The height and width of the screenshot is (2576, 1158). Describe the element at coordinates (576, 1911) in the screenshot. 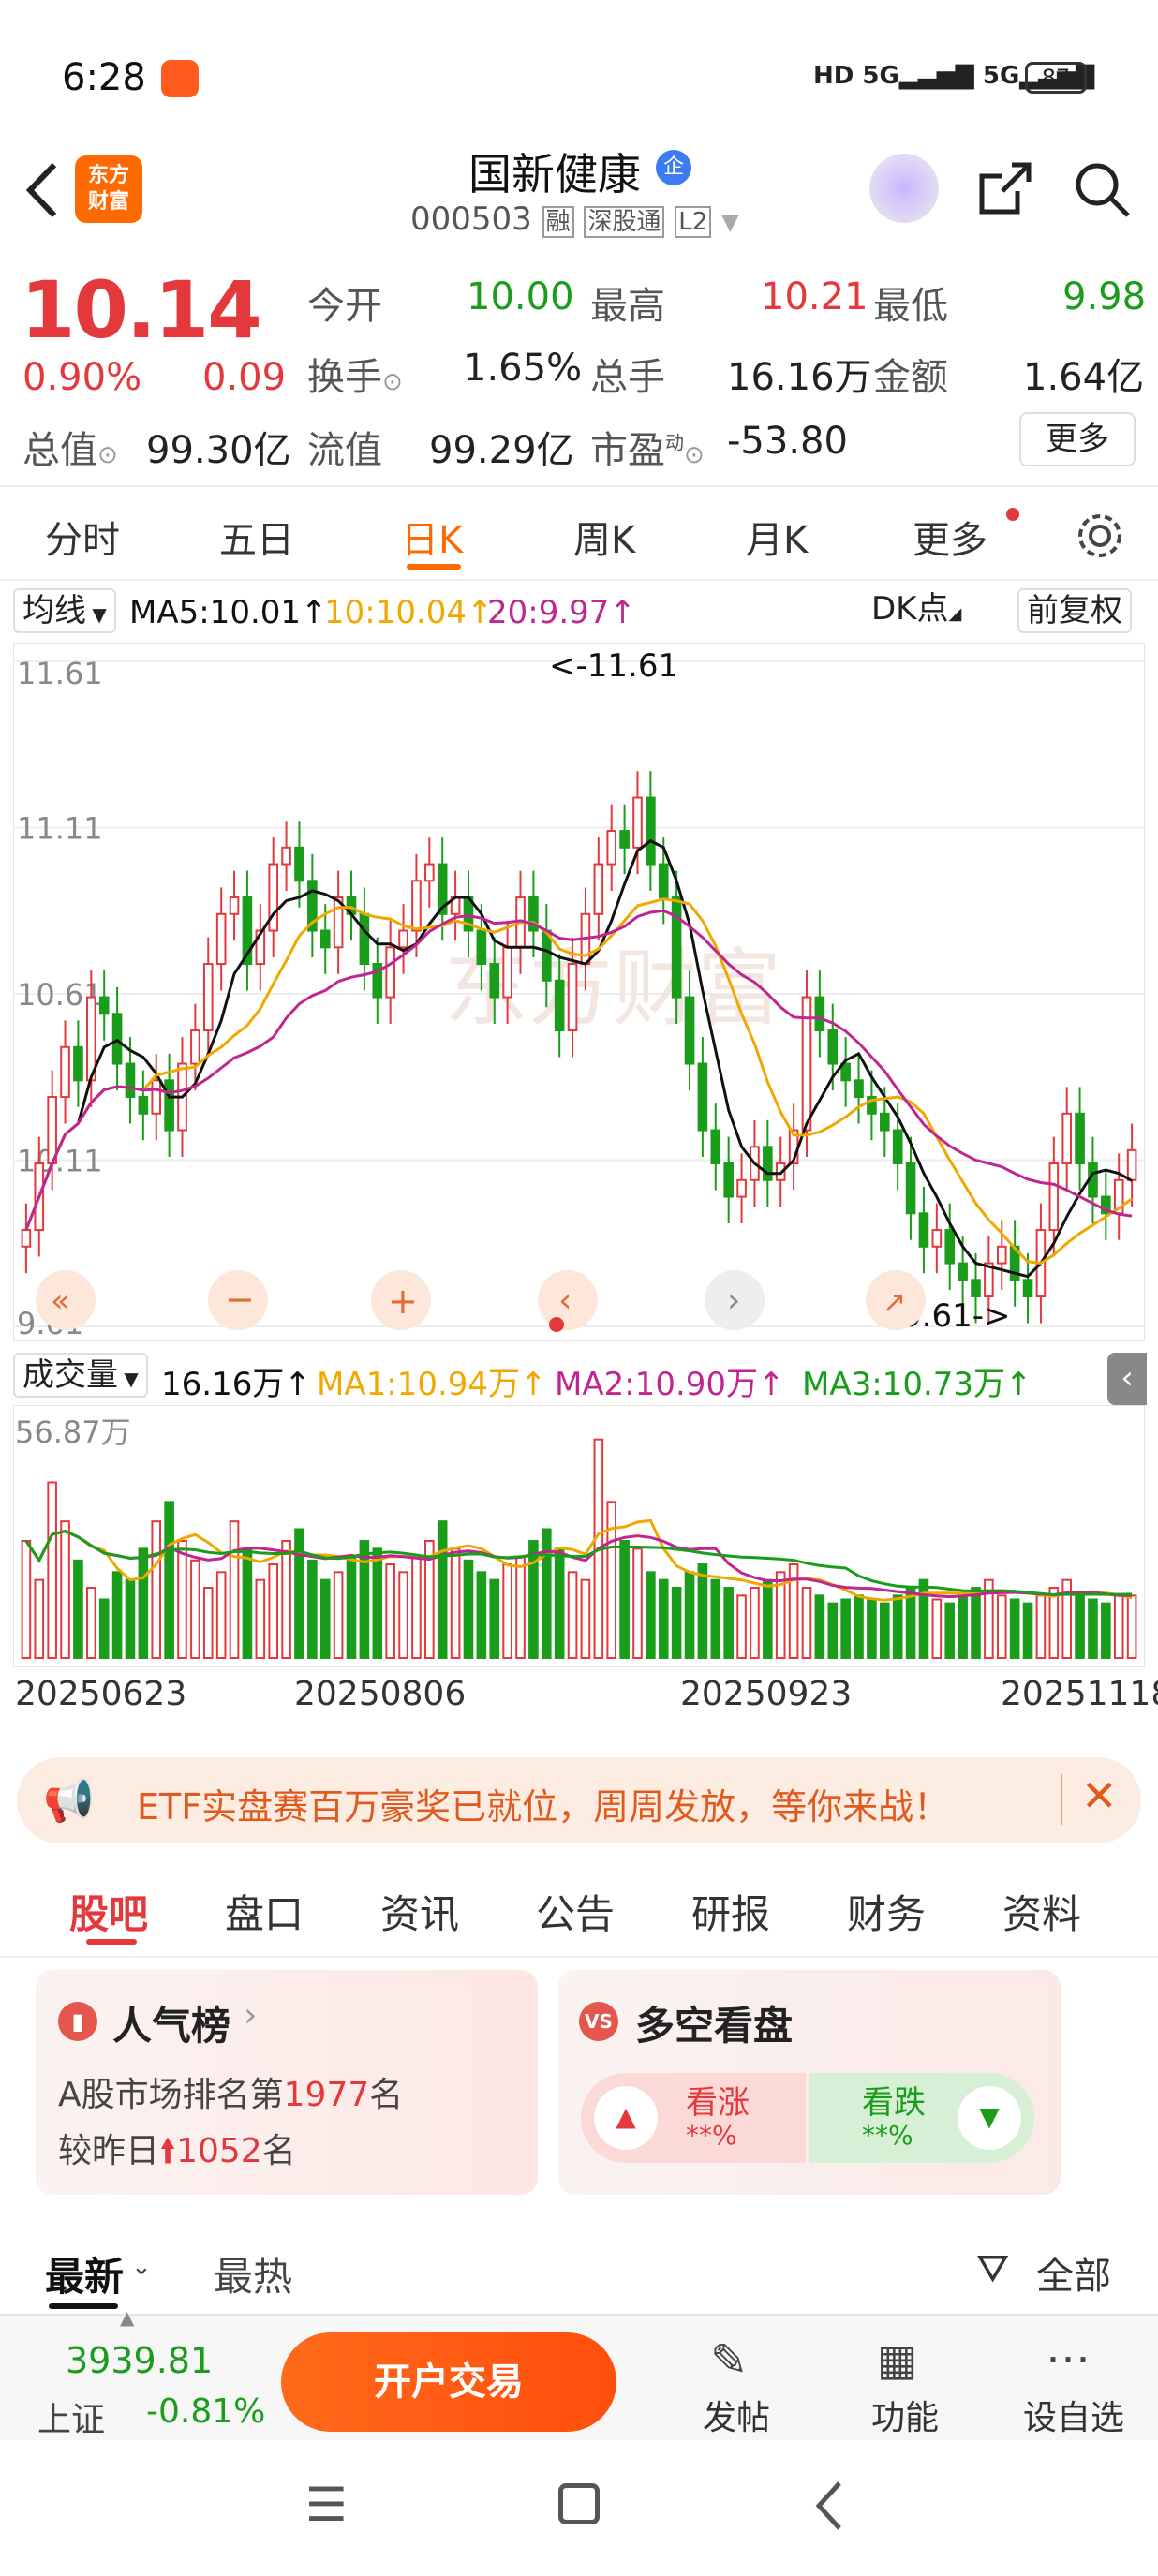

I see `tab-announcements: 公告` at that location.